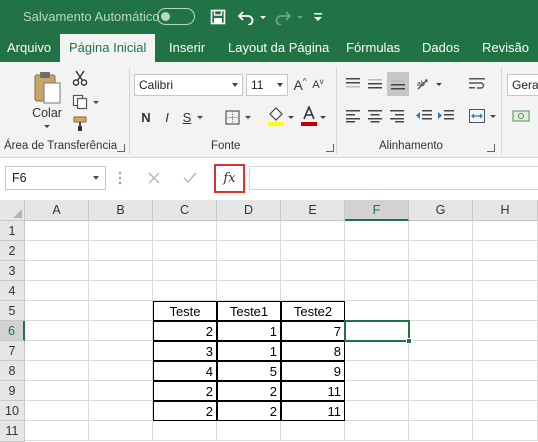 The width and height of the screenshot is (538, 442). What do you see at coordinates (80, 78) in the screenshot?
I see `cut-icon` at bounding box center [80, 78].